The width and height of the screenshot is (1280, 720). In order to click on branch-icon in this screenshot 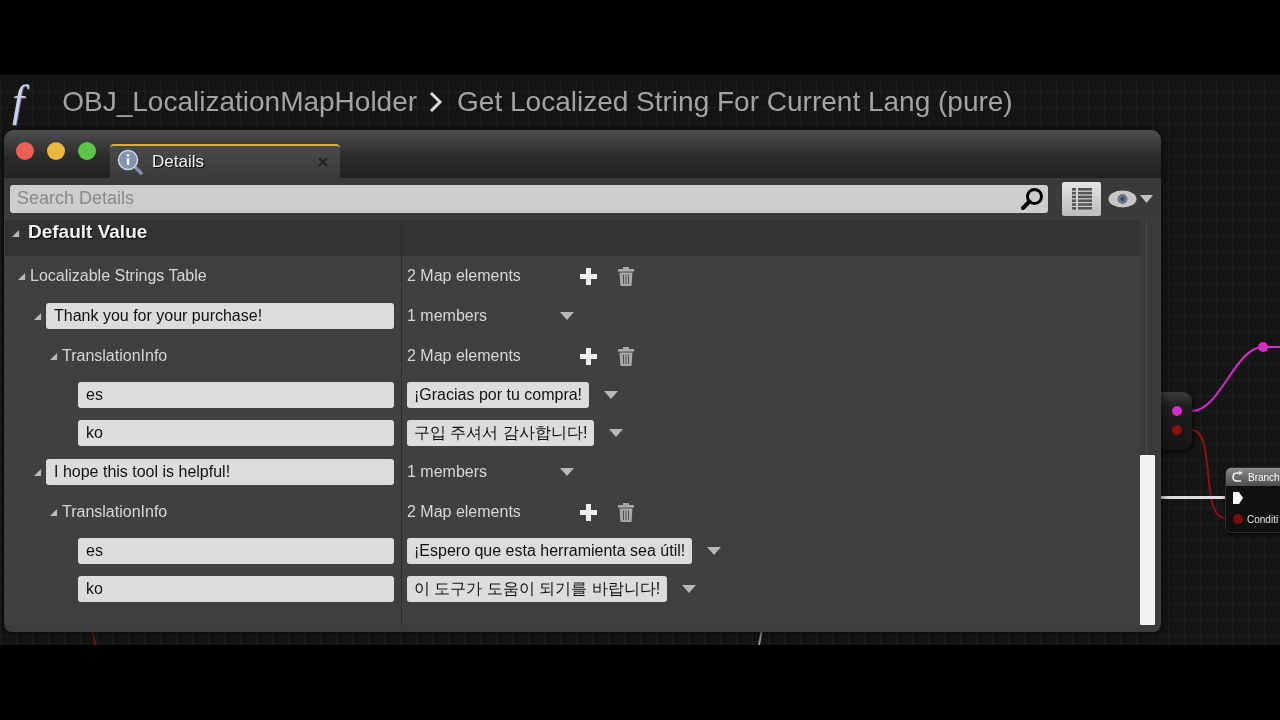, I will do `click(1237, 477)`.